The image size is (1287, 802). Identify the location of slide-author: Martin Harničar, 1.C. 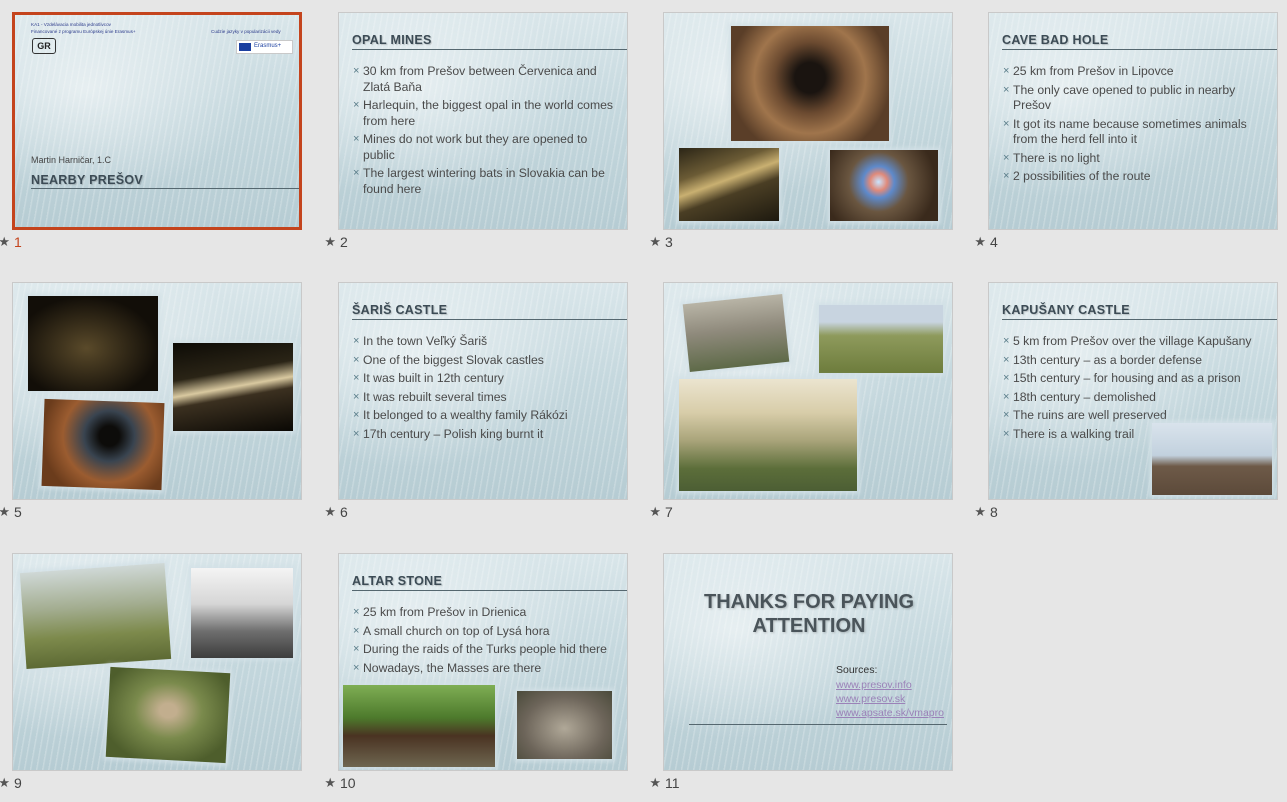
(71, 160).